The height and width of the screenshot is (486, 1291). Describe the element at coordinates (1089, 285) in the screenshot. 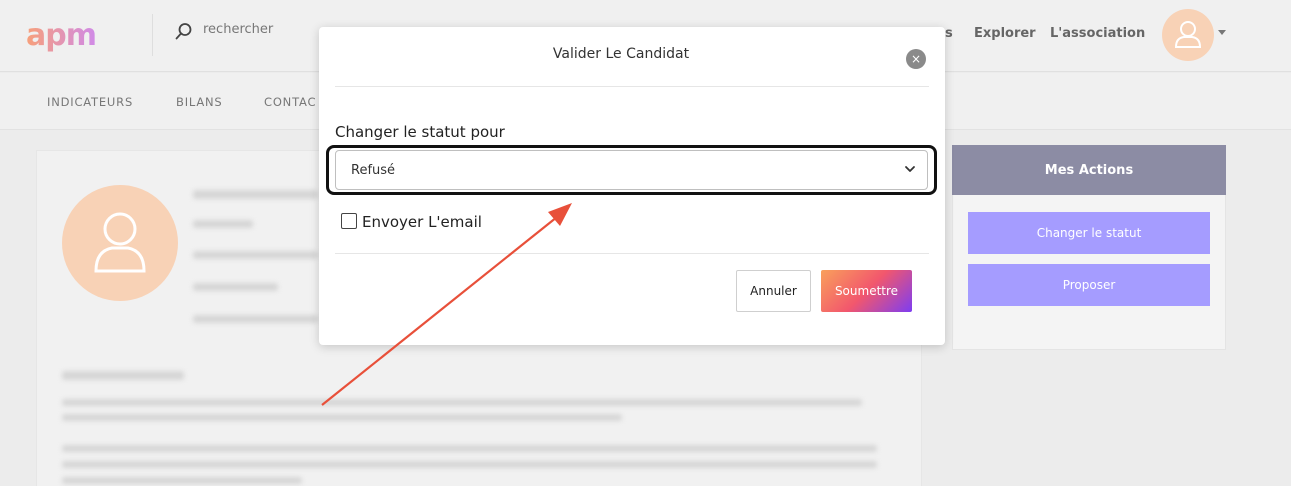

I see `propose-button: Proposer` at that location.